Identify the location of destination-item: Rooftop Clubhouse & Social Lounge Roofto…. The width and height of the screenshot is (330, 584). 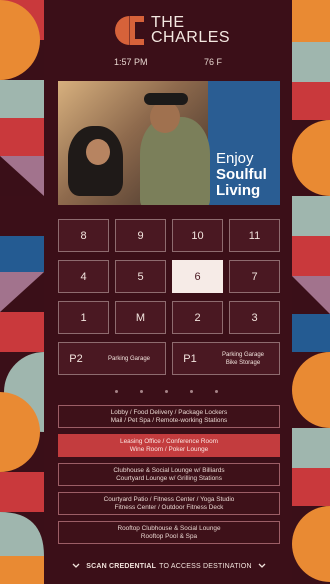
(169, 532).